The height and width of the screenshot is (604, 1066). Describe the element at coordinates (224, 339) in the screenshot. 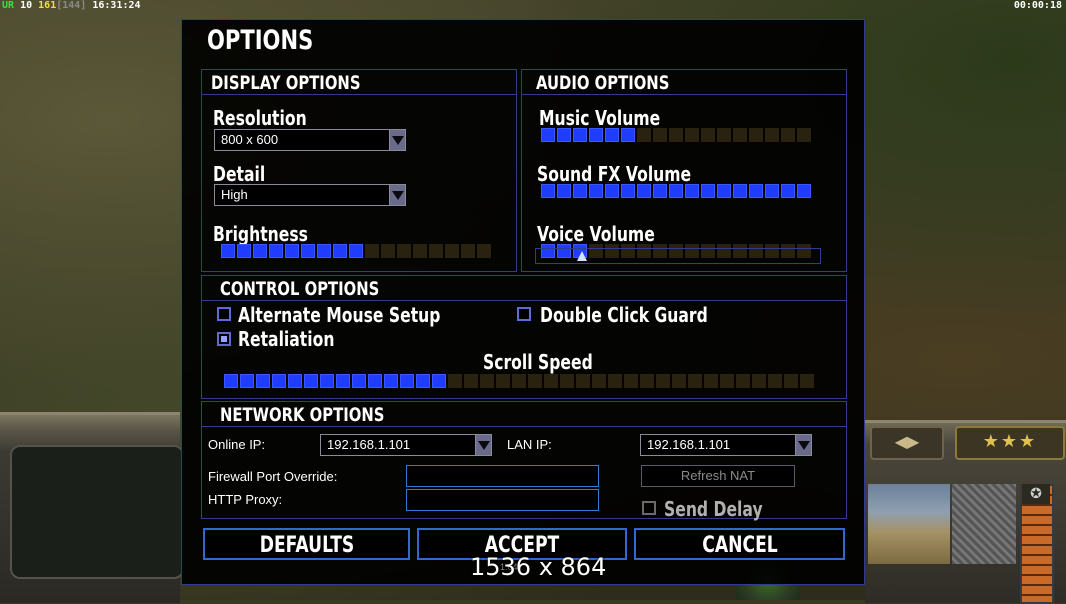

I see `retaliation-checkbox` at that location.